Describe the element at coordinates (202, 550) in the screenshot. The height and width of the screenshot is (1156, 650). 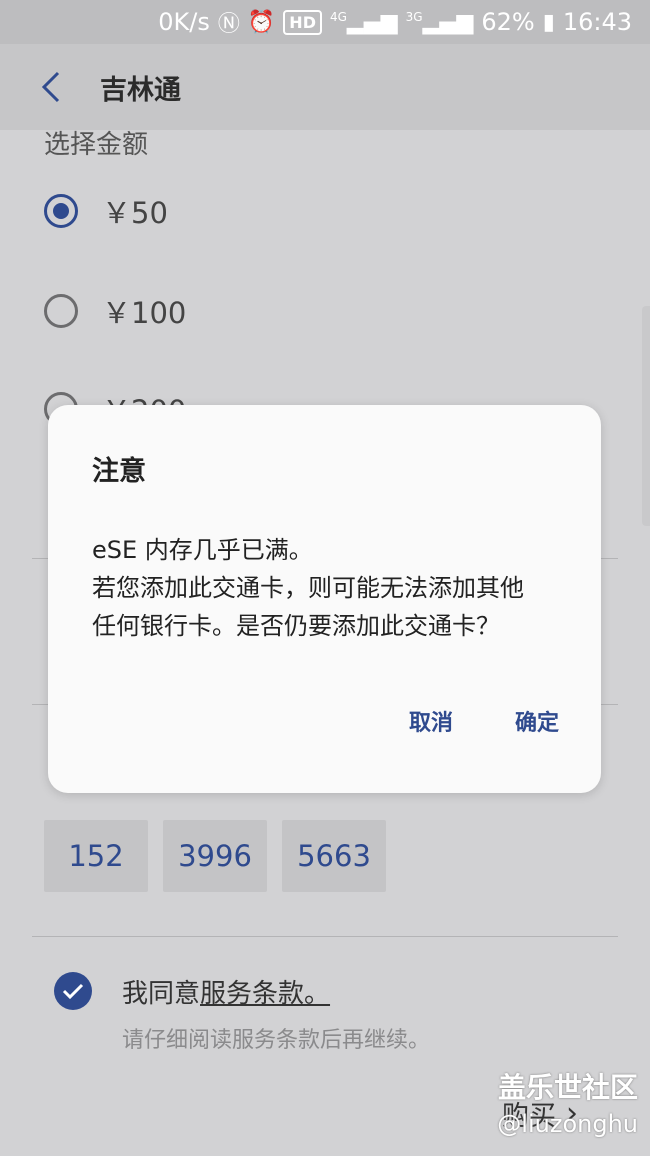
I see `dialog-message-line: eSE 内存几乎已满。` at that location.